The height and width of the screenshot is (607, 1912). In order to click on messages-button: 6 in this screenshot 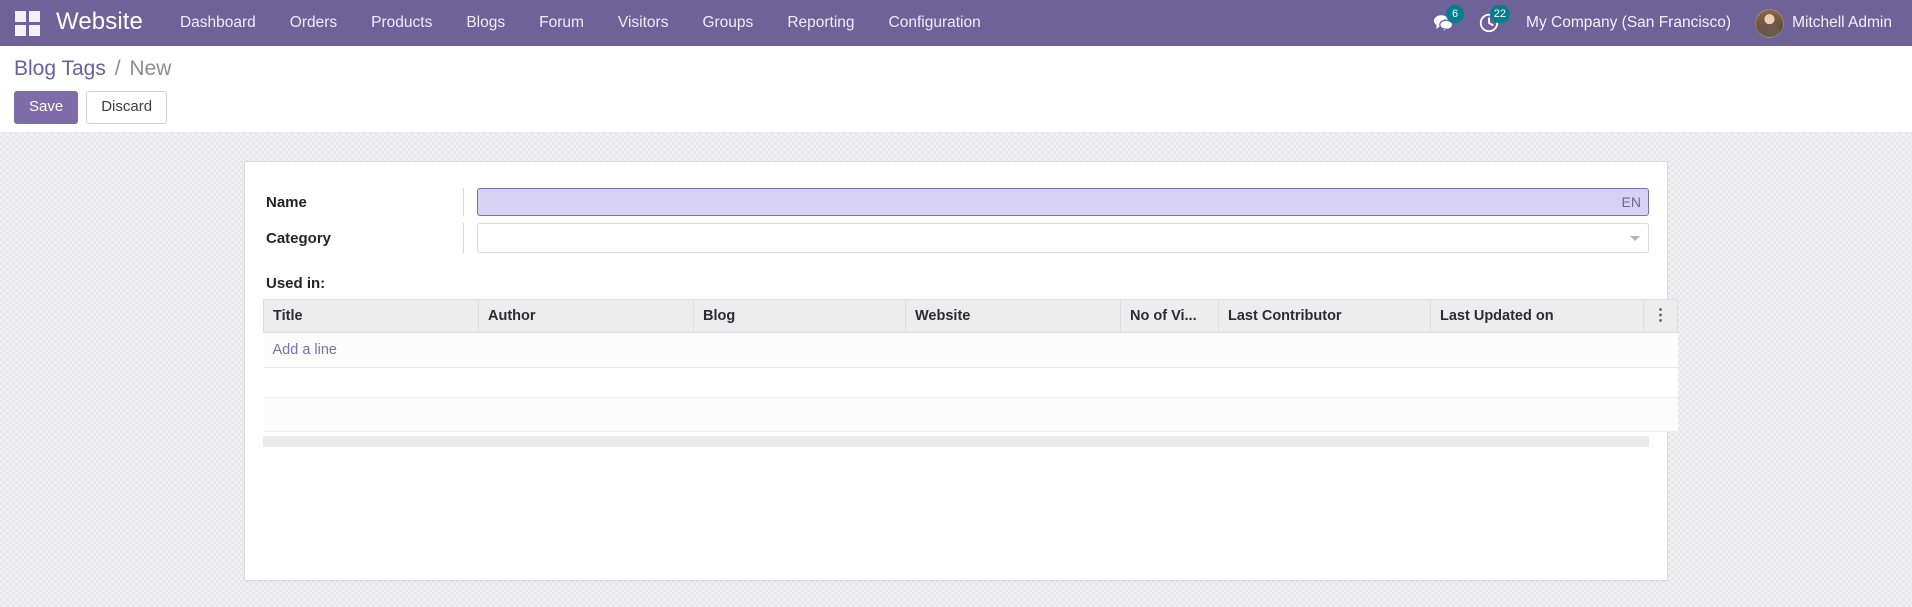, I will do `click(1443, 23)`.